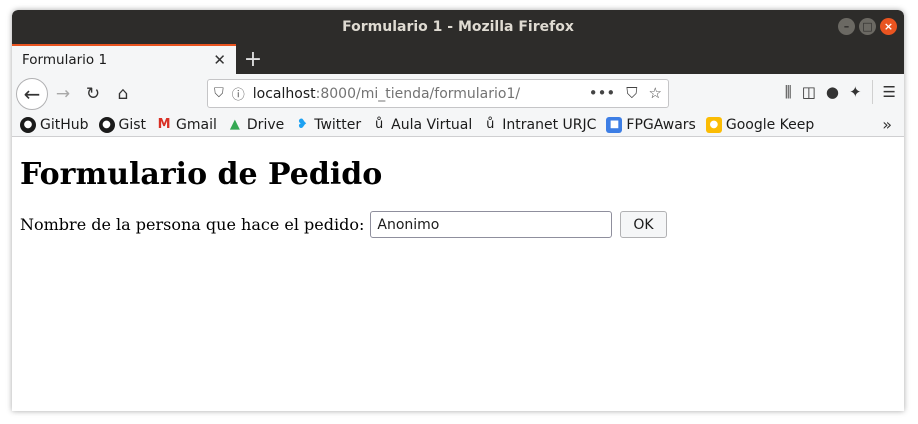  I want to click on toolbar-right: ⫼ ◫ ● ✦ ☰, so click(840, 92).